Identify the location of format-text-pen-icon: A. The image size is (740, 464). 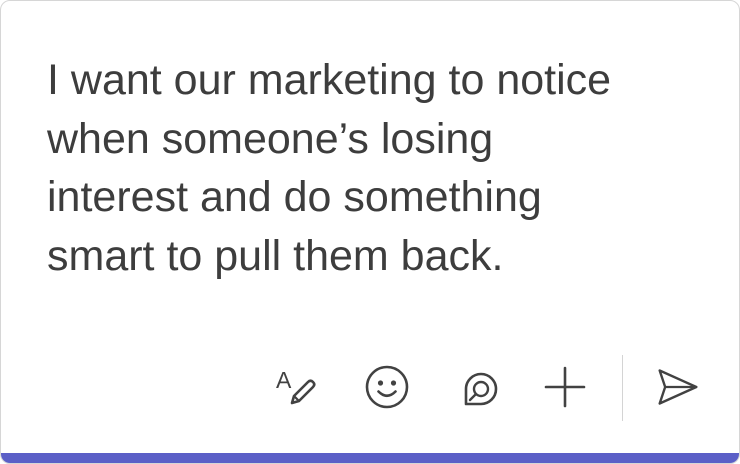
(296, 386).